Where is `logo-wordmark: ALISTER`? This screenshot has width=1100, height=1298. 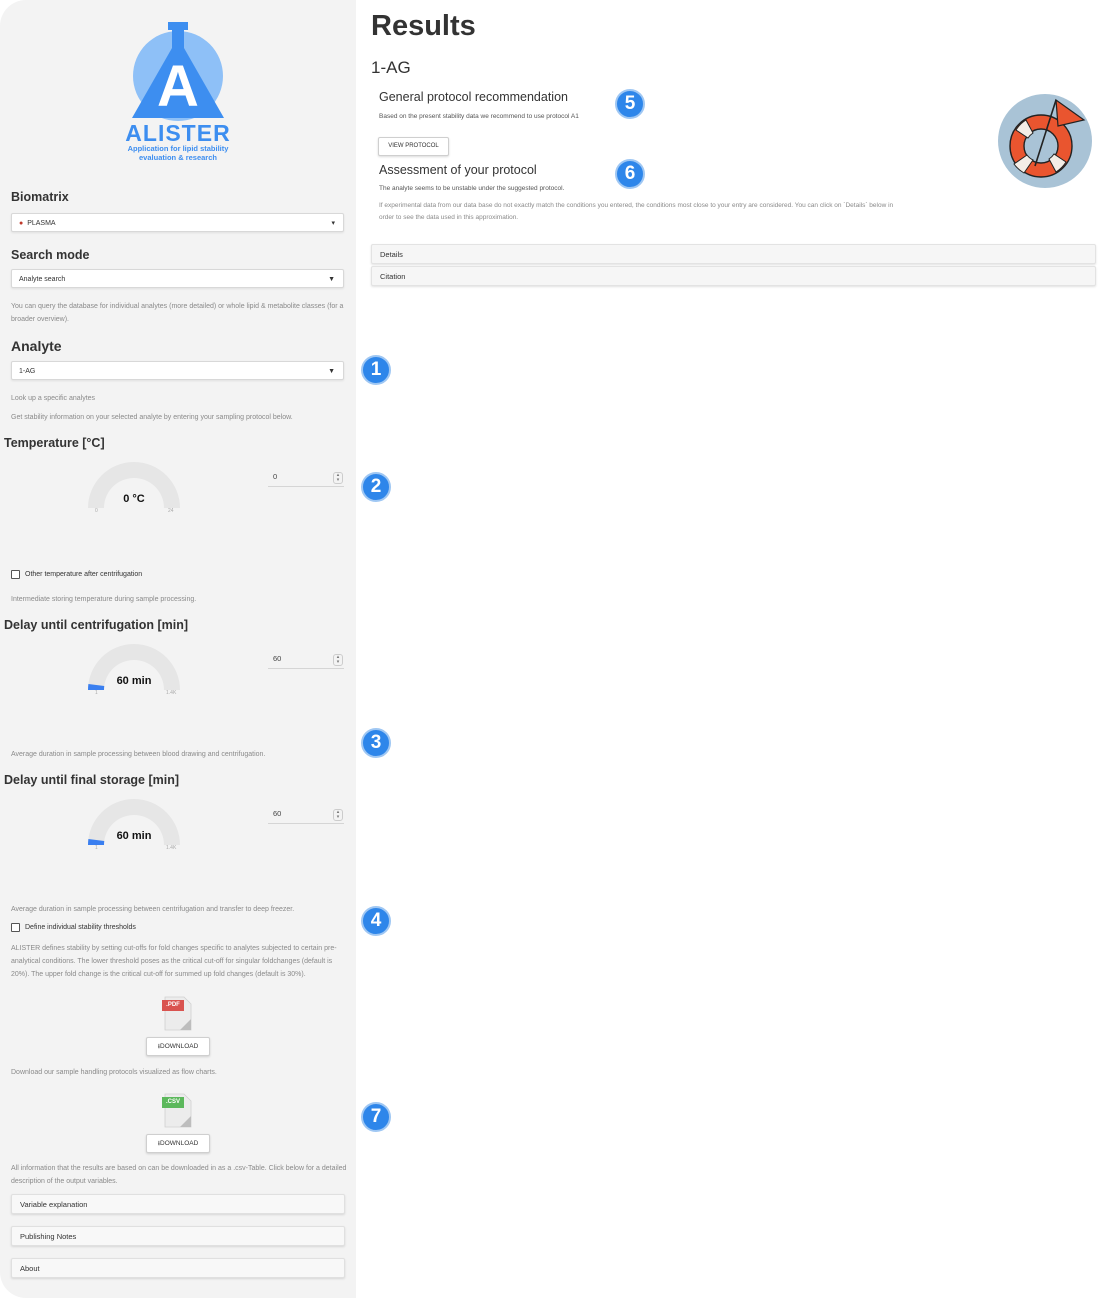
logo-wordmark: ALISTER is located at coordinates (178, 133).